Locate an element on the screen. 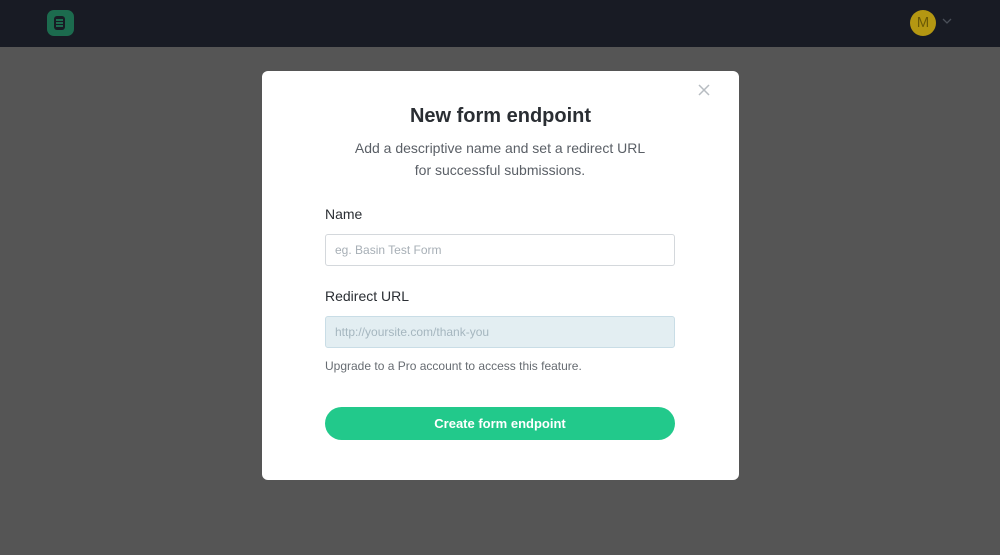  user-avatar: M is located at coordinates (923, 23).